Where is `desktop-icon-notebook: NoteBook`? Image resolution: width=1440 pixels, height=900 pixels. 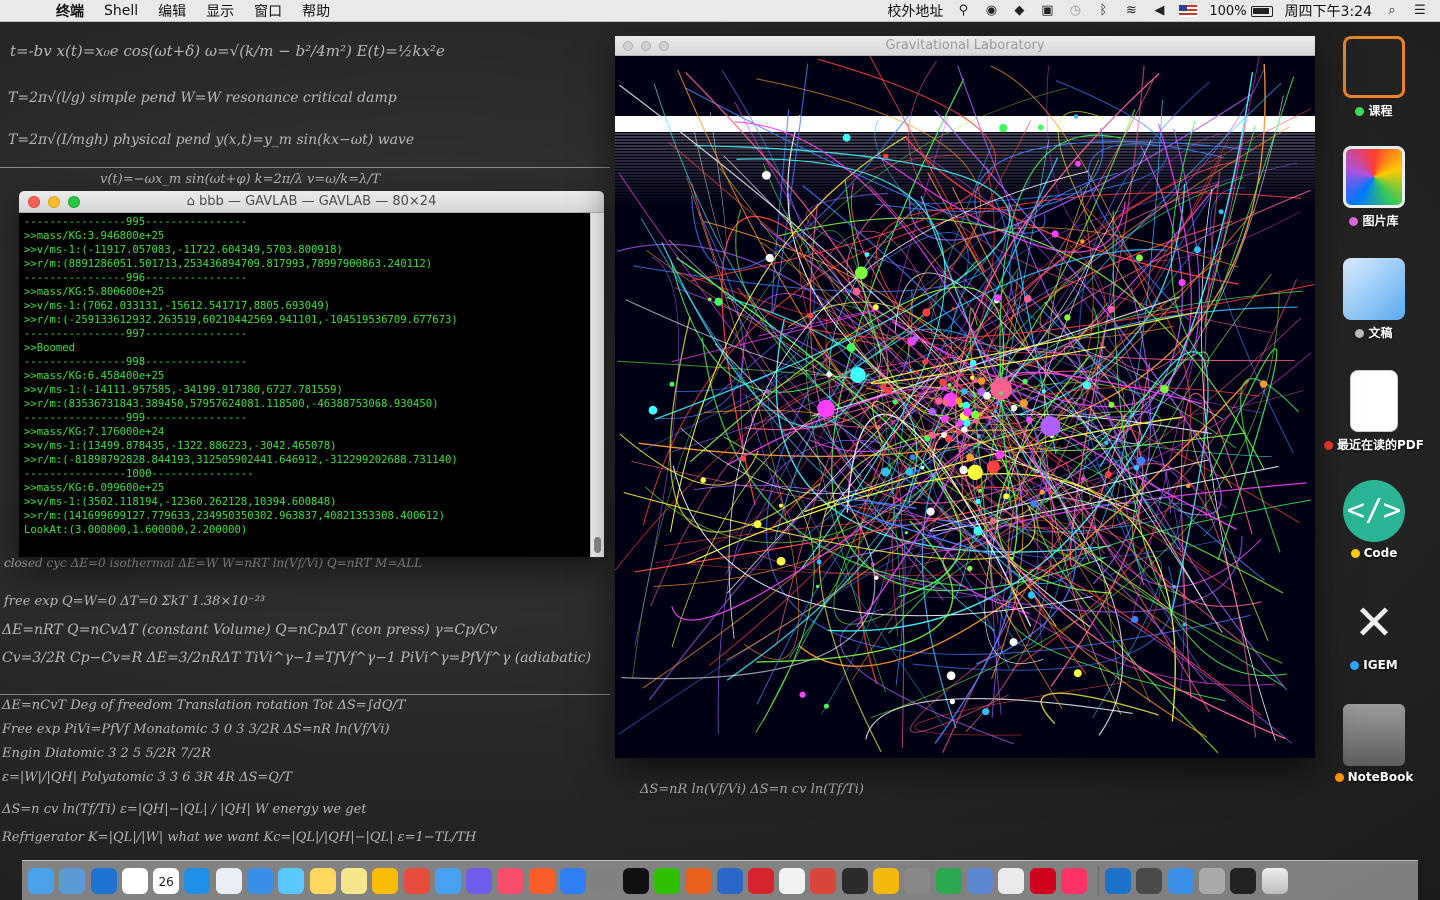
desktop-icon-notebook: NoteBook is located at coordinates (1374, 744).